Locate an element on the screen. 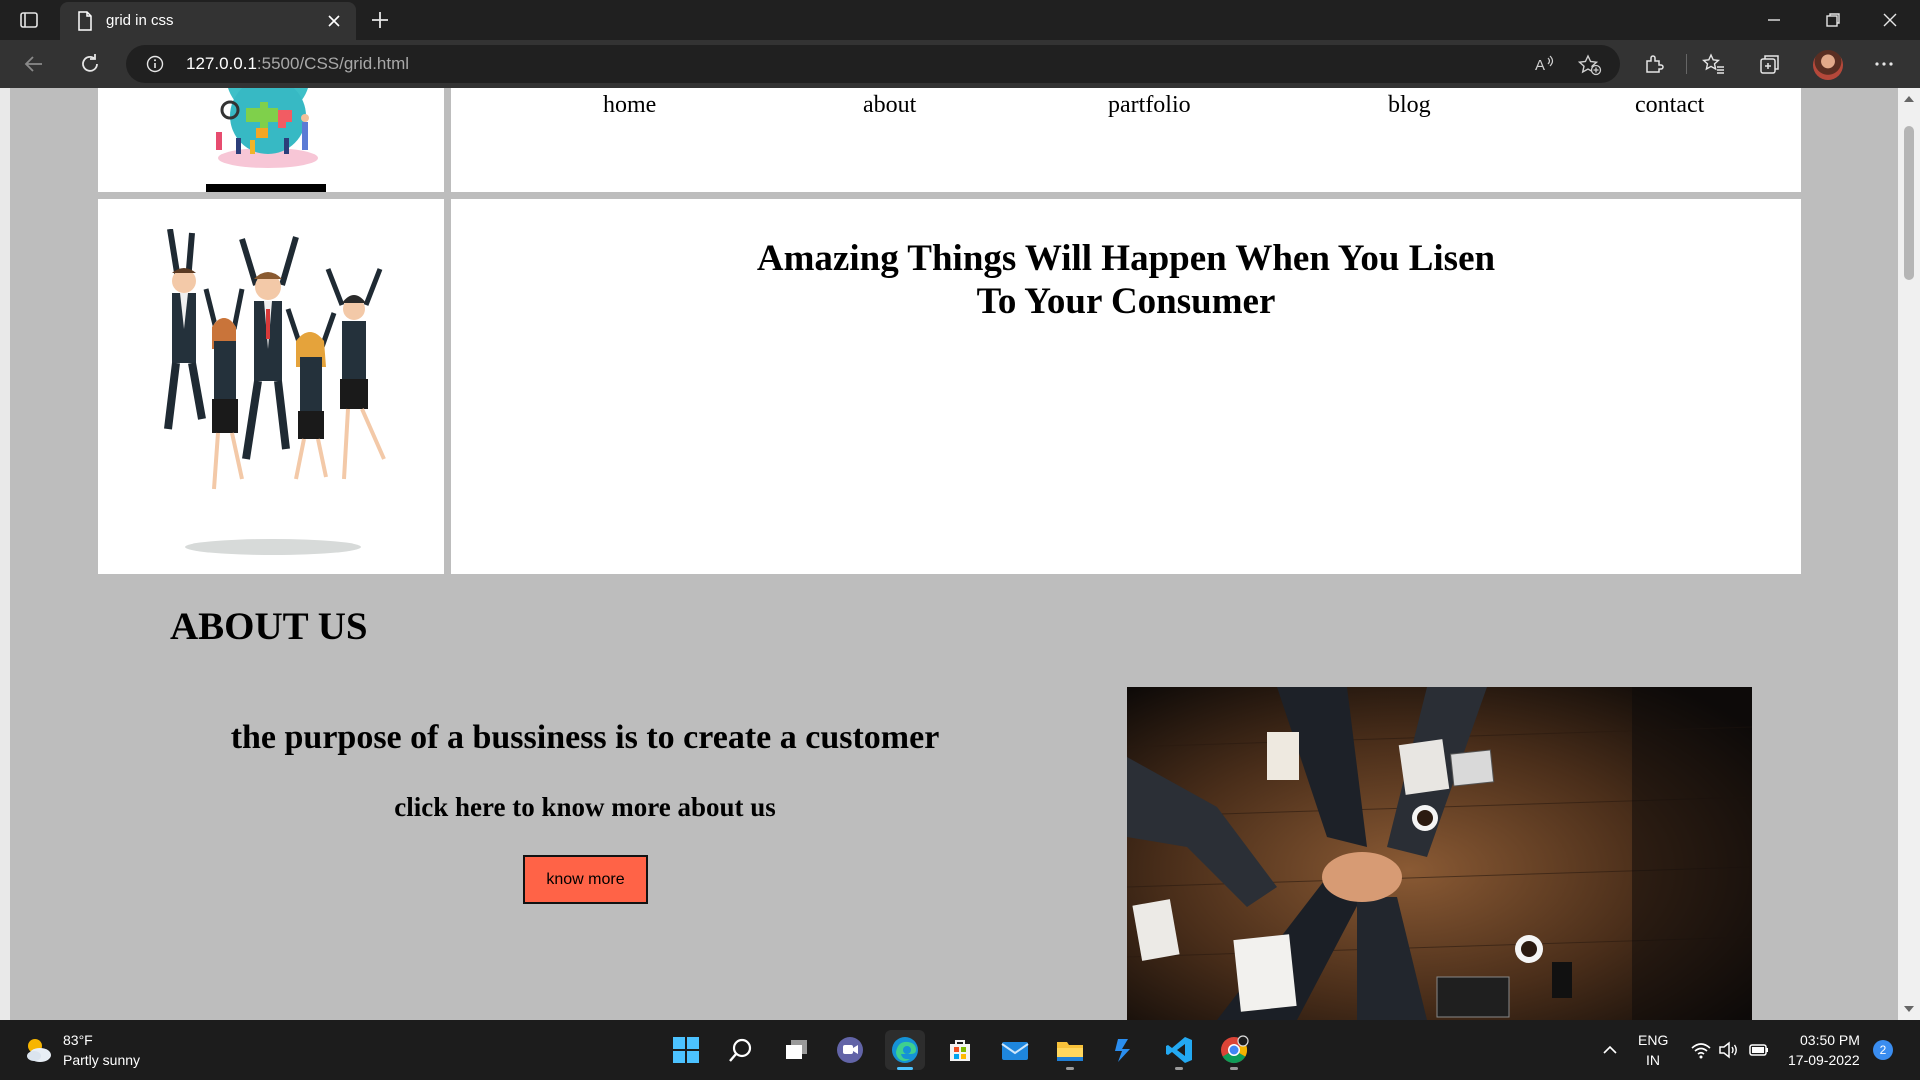 Image resolution: width=1920 pixels, height=1080 pixels. back-arrow-icon is located at coordinates (34, 64).